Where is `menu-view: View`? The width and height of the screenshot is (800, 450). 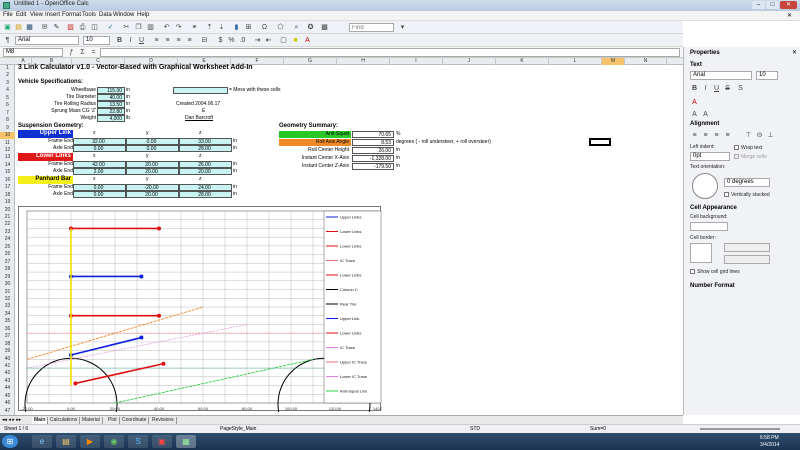 menu-view: View is located at coordinates (36, 15).